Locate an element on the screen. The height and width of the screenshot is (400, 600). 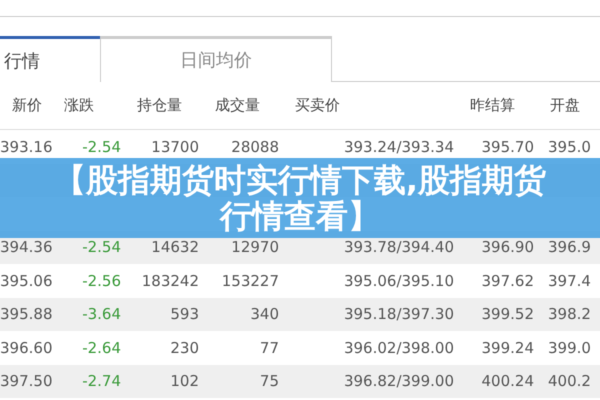
table-cell-text: 395.70 is located at coordinates (507, 147).